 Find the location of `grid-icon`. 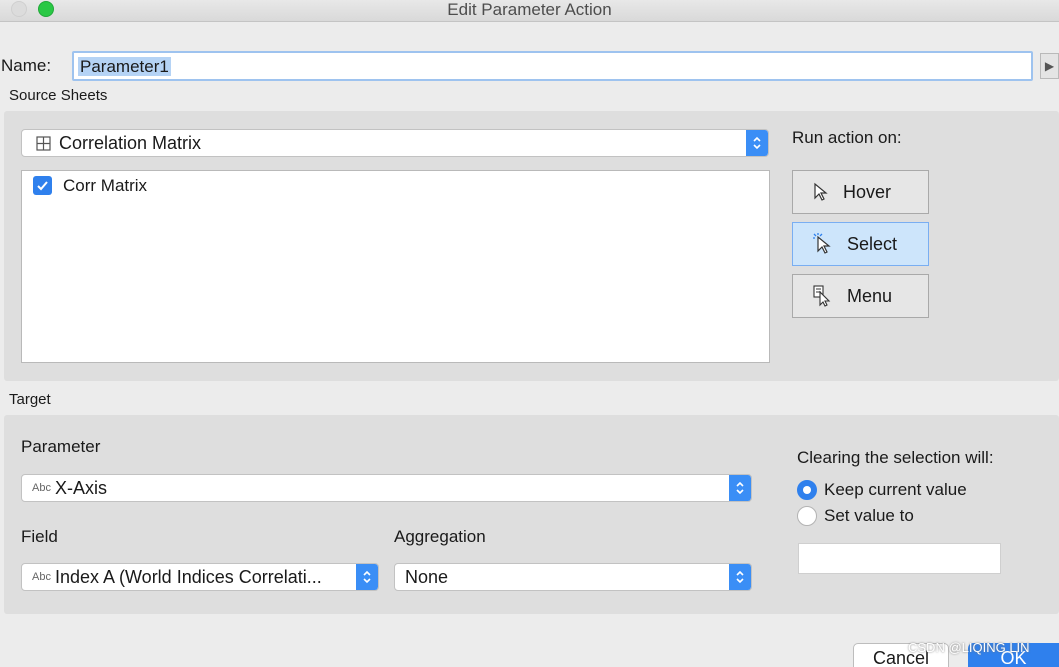

grid-icon is located at coordinates (43, 143).